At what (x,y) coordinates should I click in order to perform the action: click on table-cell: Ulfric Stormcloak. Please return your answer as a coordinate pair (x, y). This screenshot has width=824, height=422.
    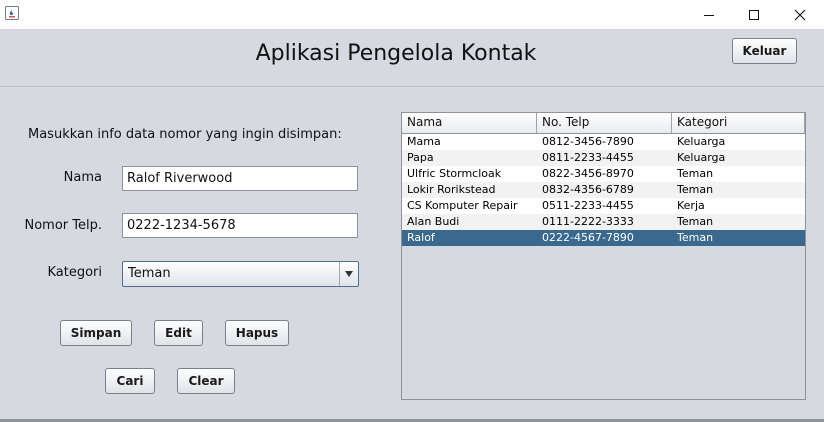
    Looking at the image, I should click on (454, 173).